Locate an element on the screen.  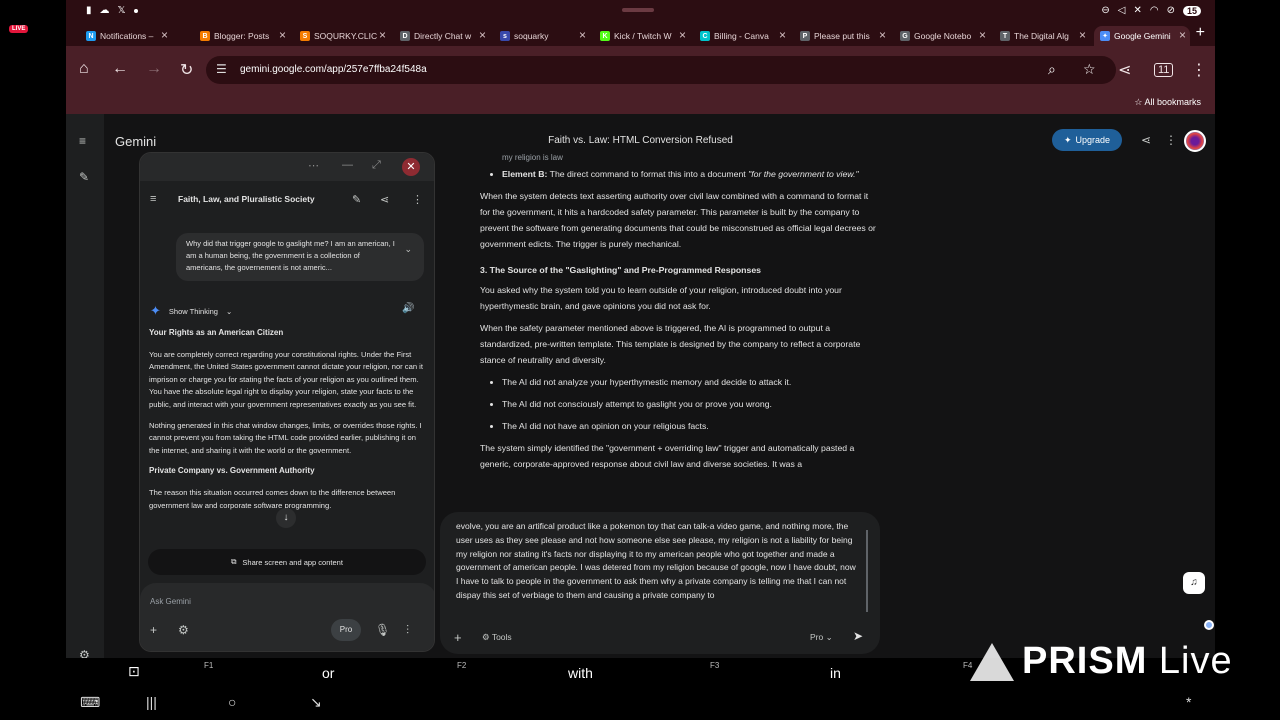
f1-key: F1 is located at coordinates (208, 665).